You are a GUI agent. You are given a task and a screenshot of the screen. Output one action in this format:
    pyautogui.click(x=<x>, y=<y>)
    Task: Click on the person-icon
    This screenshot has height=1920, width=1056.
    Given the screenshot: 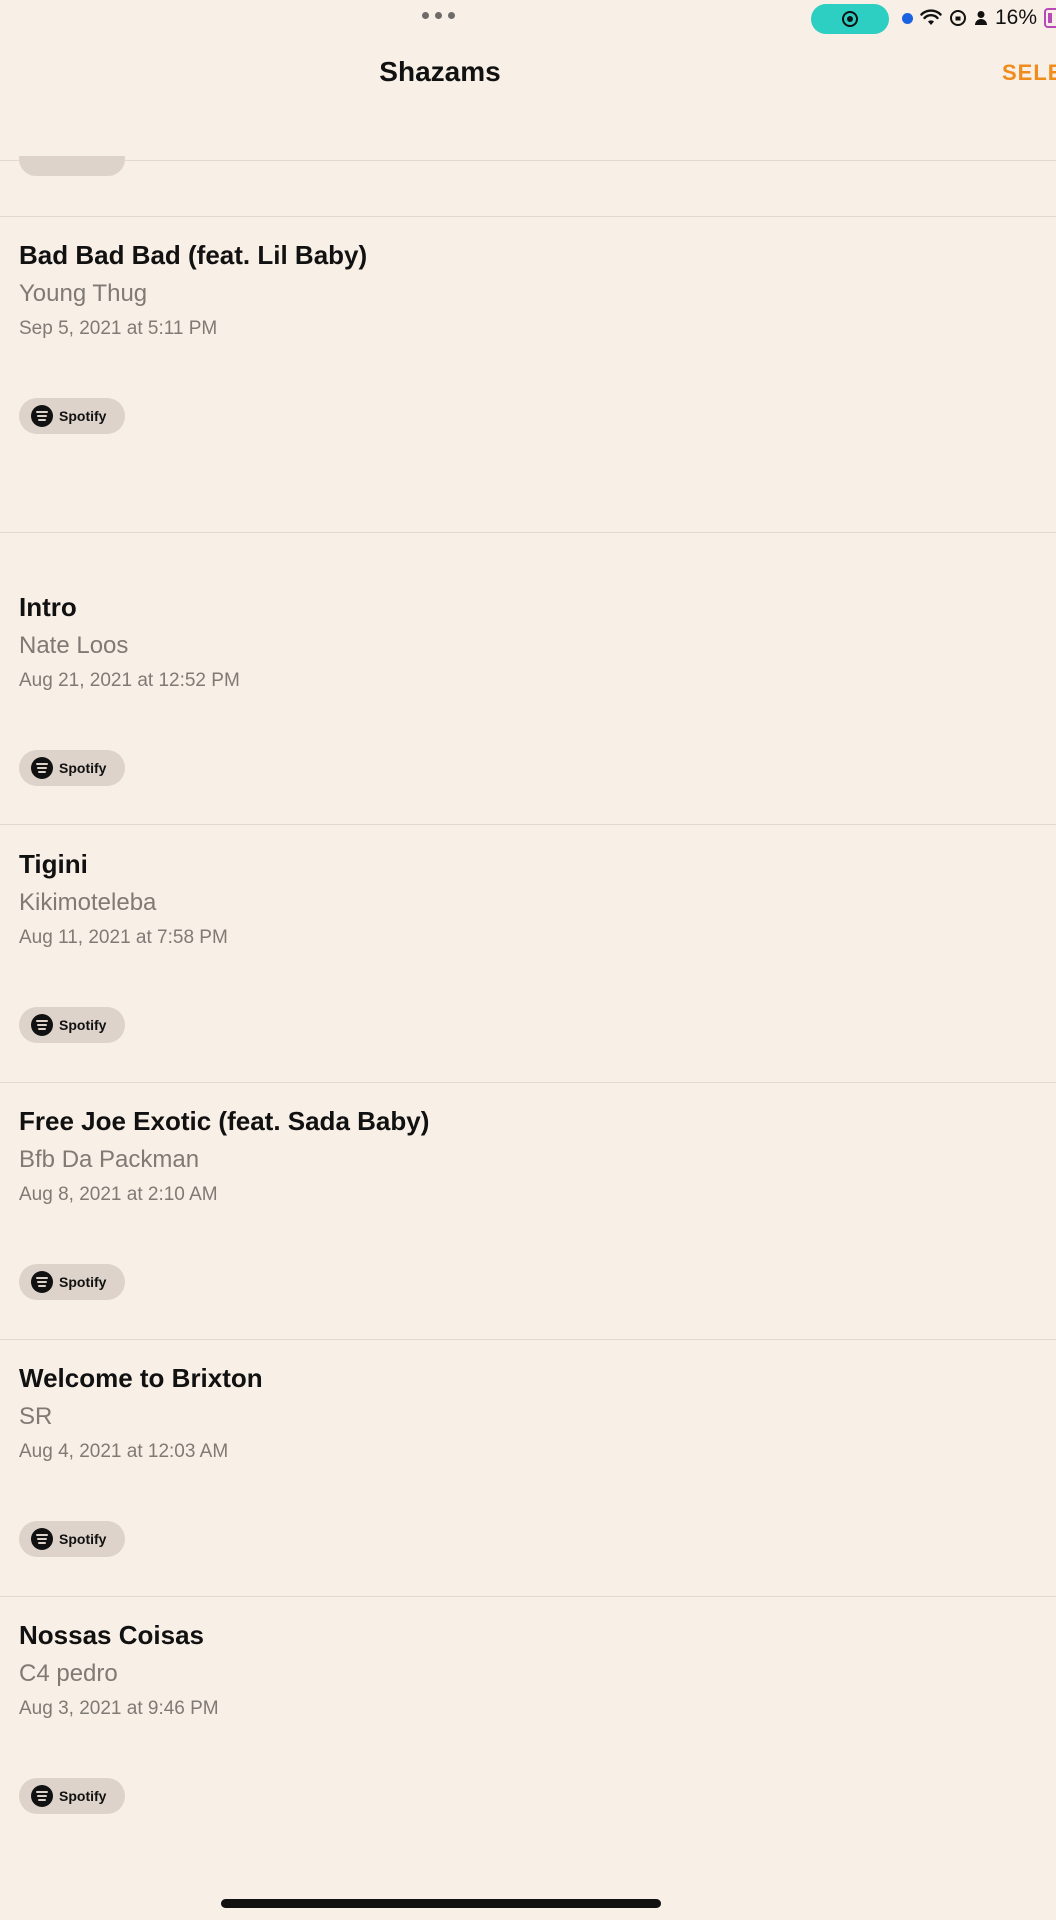 What is the action you would take?
    pyautogui.click(x=980, y=18)
    